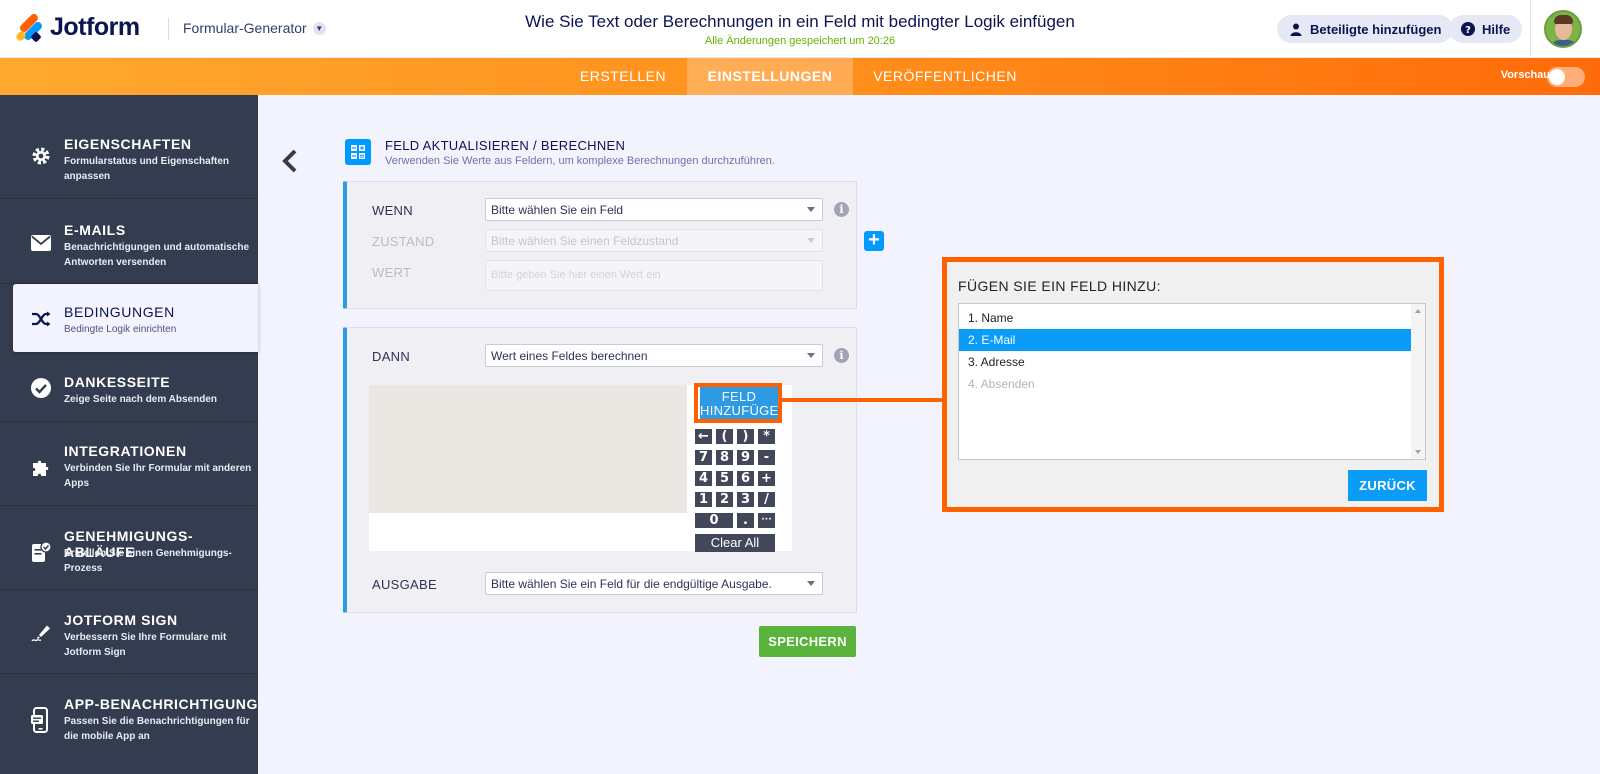  I want to click on back-button: ZURÜCK, so click(1387, 485).